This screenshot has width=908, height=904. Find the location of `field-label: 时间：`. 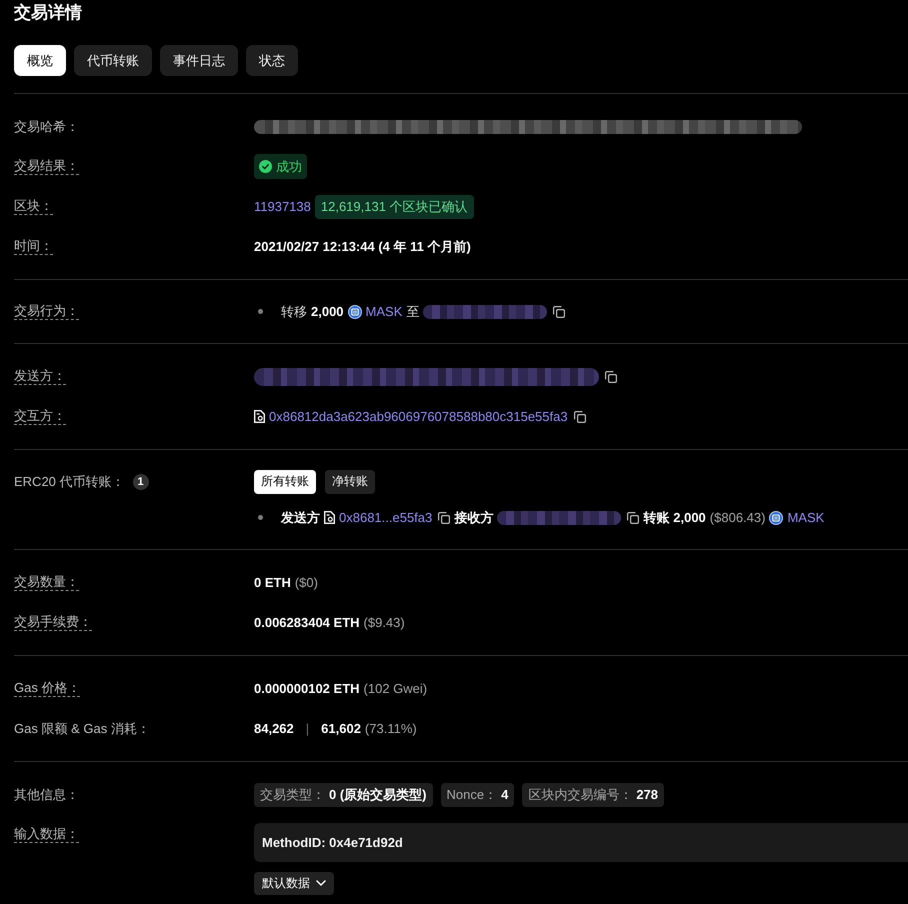

field-label: 时间： is located at coordinates (33, 246).